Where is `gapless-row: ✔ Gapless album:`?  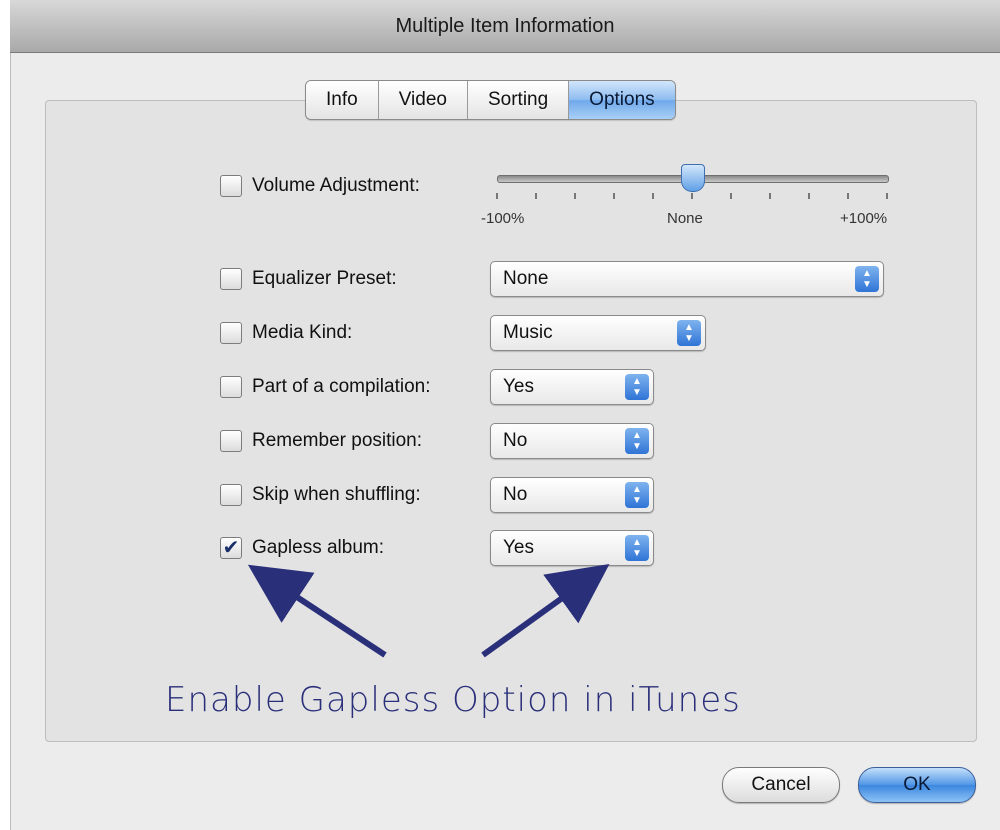
gapless-row: ✔ Gapless album: is located at coordinates (302, 548).